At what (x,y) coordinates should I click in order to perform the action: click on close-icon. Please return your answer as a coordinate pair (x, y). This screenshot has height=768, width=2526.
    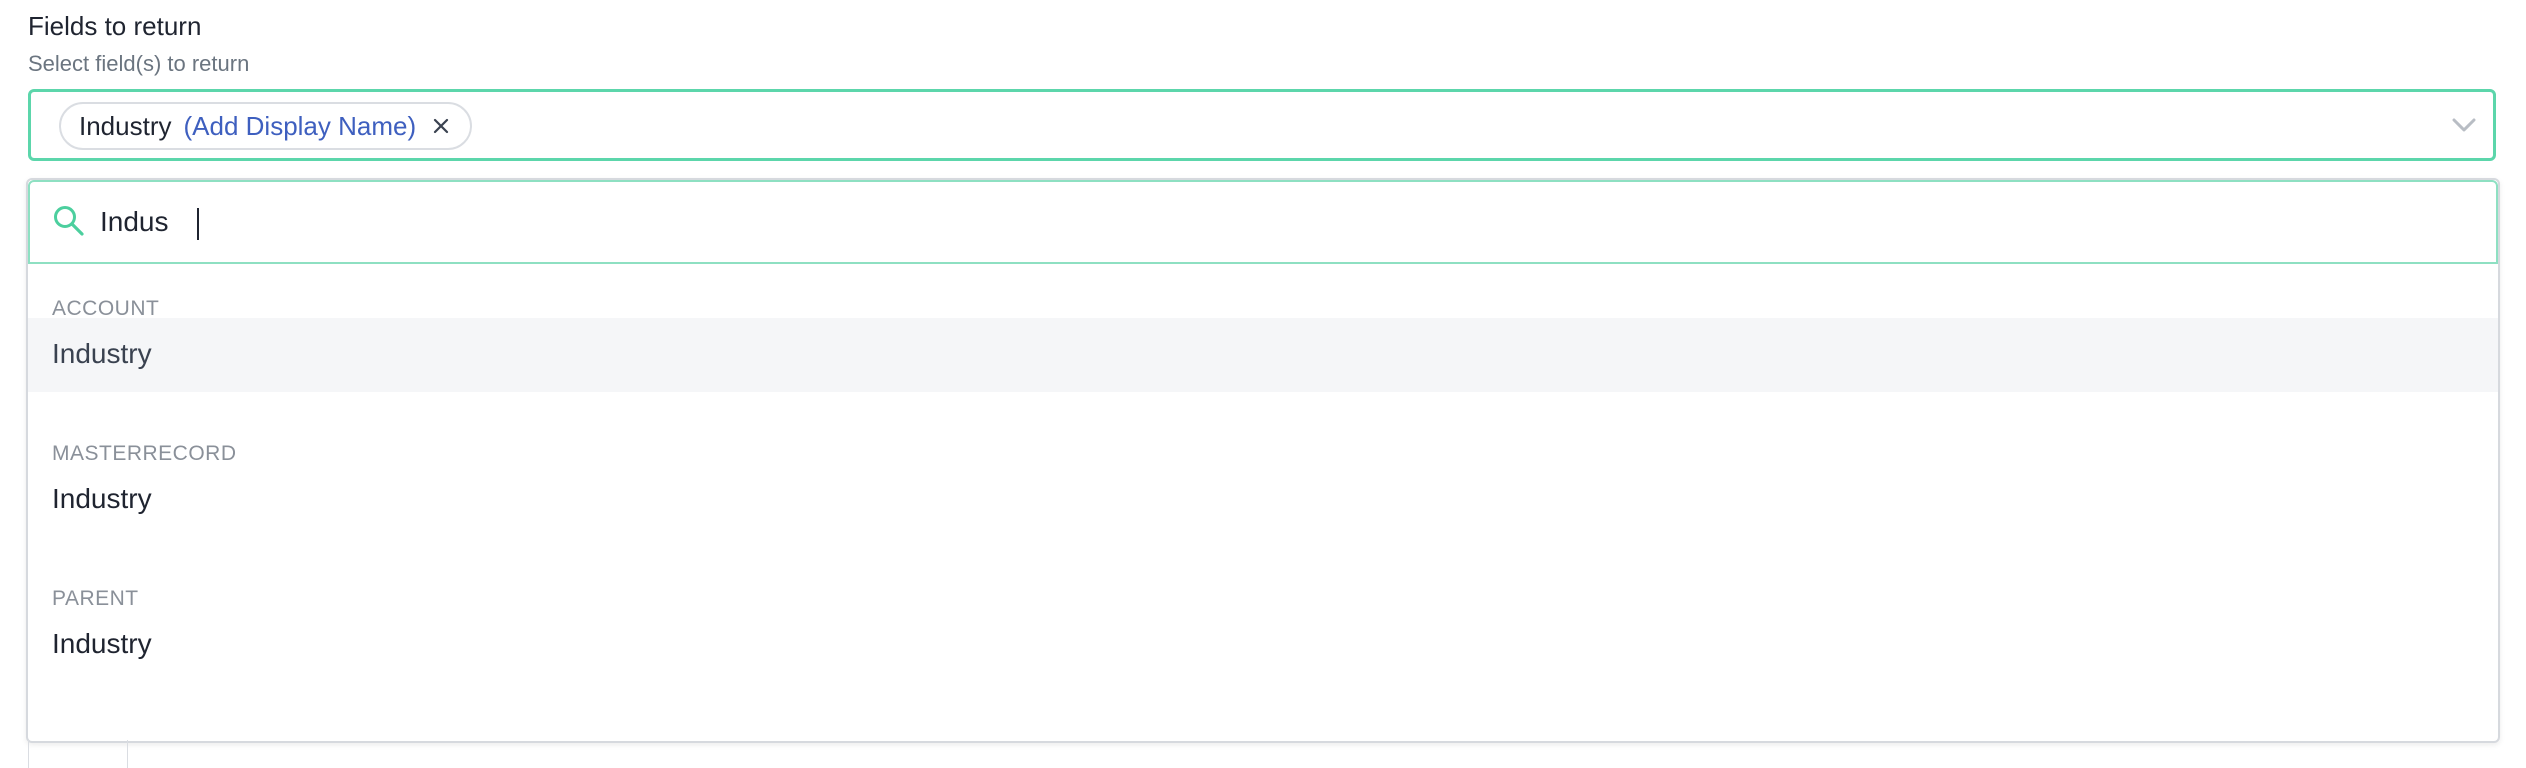
    Looking at the image, I should click on (441, 126).